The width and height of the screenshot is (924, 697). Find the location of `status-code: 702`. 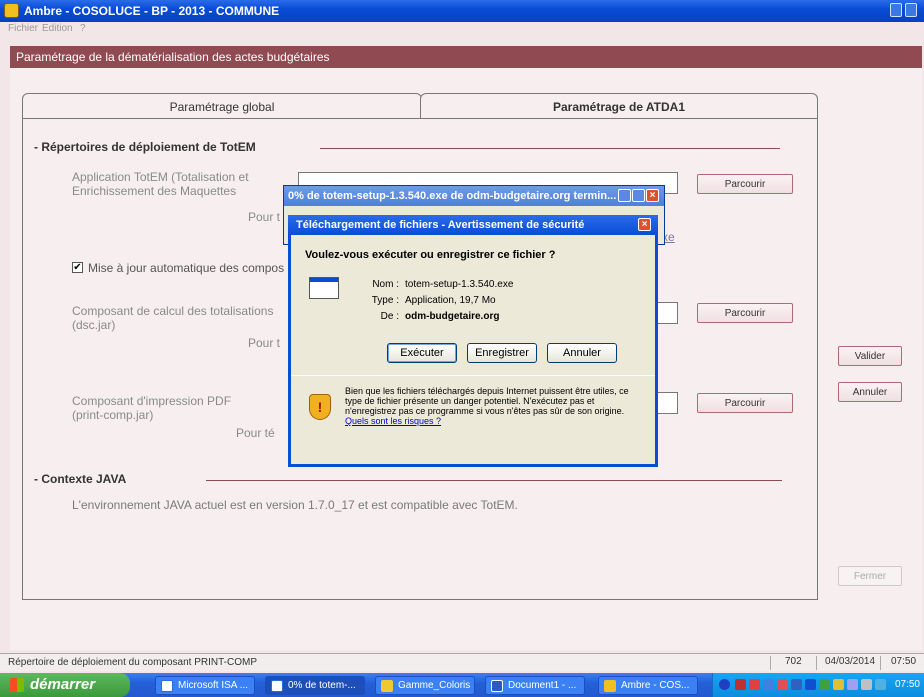

status-code: 702 is located at coordinates (793, 661).